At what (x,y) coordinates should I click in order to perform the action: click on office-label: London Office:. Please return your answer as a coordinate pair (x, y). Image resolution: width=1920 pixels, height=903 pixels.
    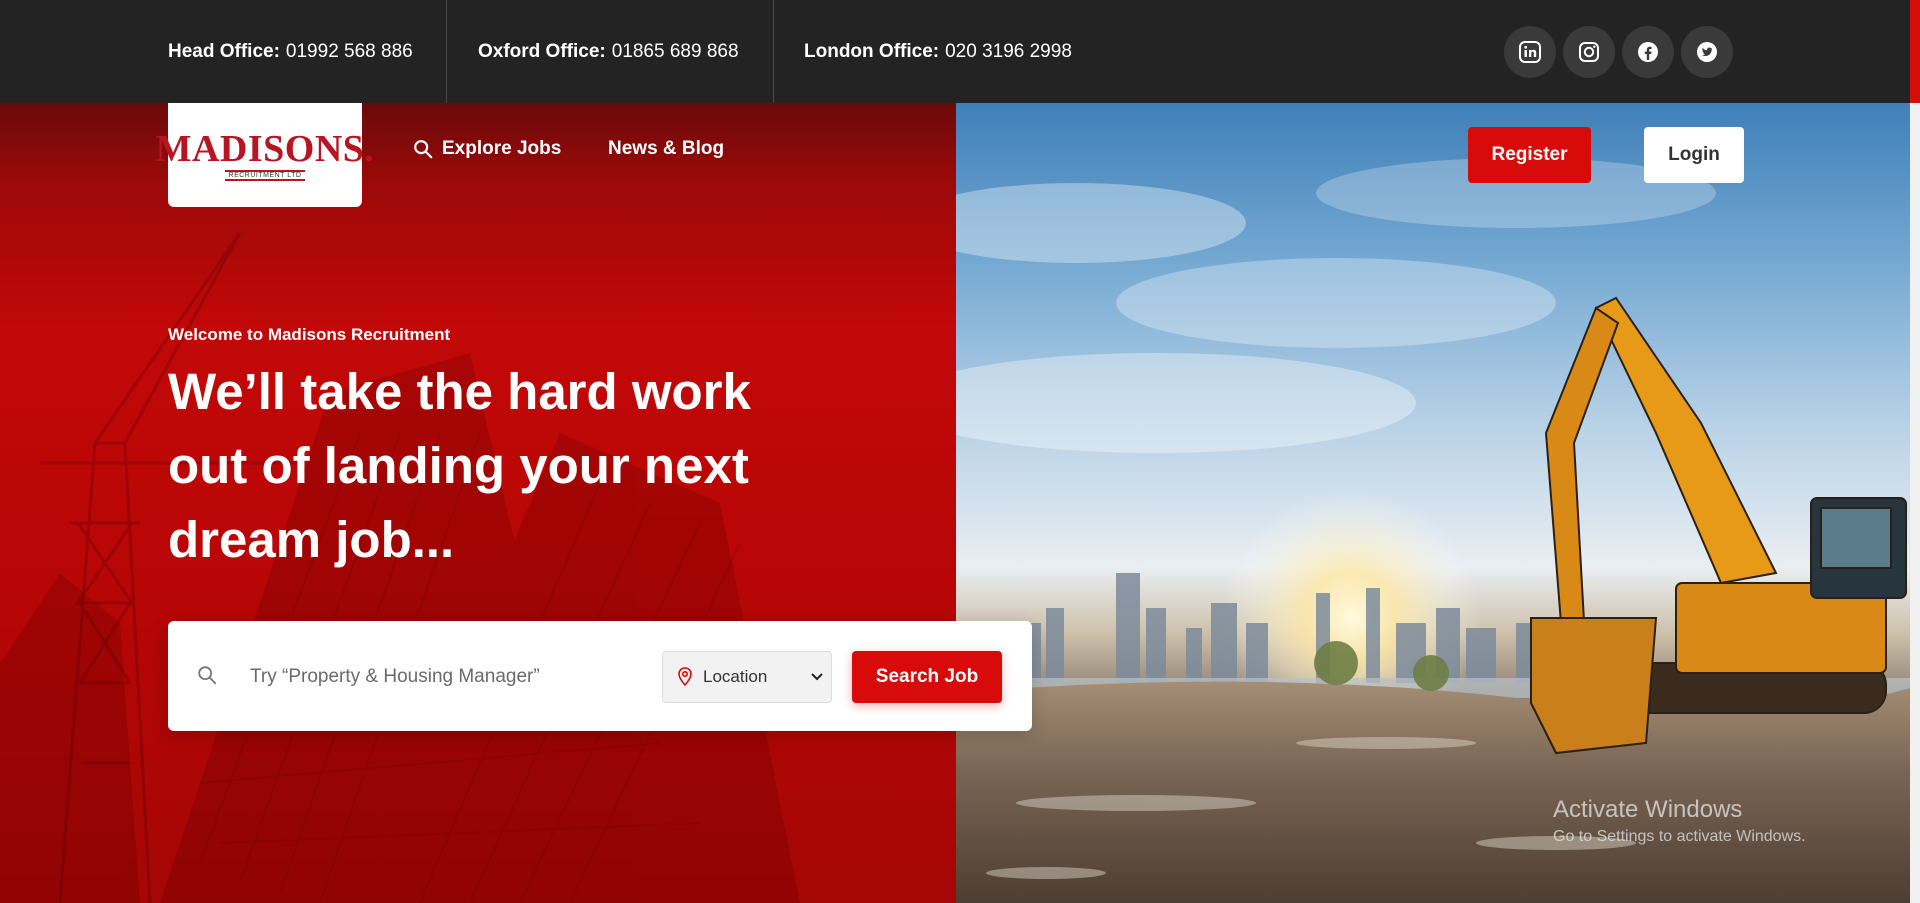
    Looking at the image, I should click on (872, 51).